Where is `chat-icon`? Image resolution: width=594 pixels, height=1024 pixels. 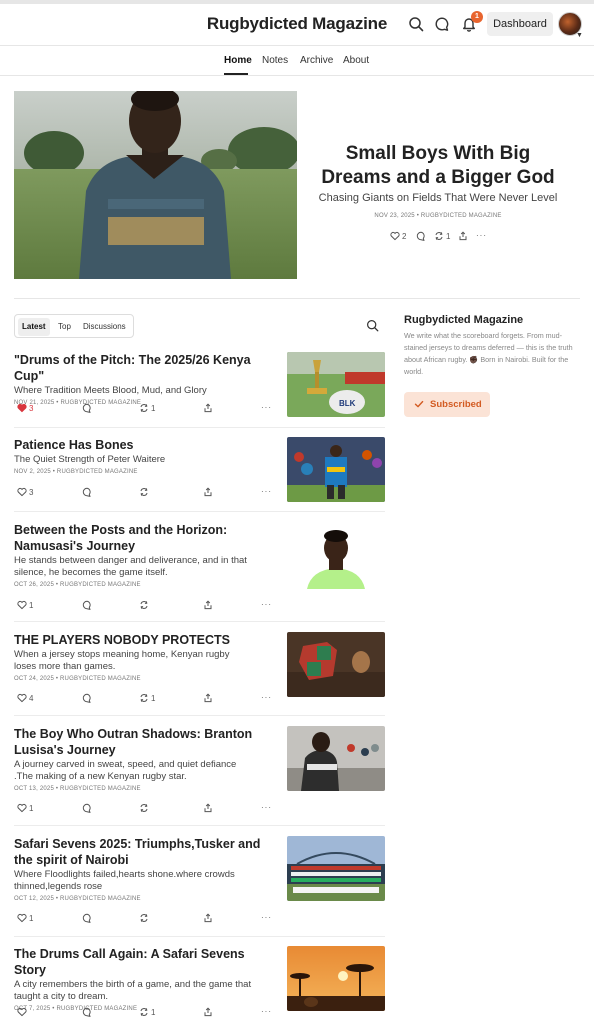
chat-icon is located at coordinates (442, 24).